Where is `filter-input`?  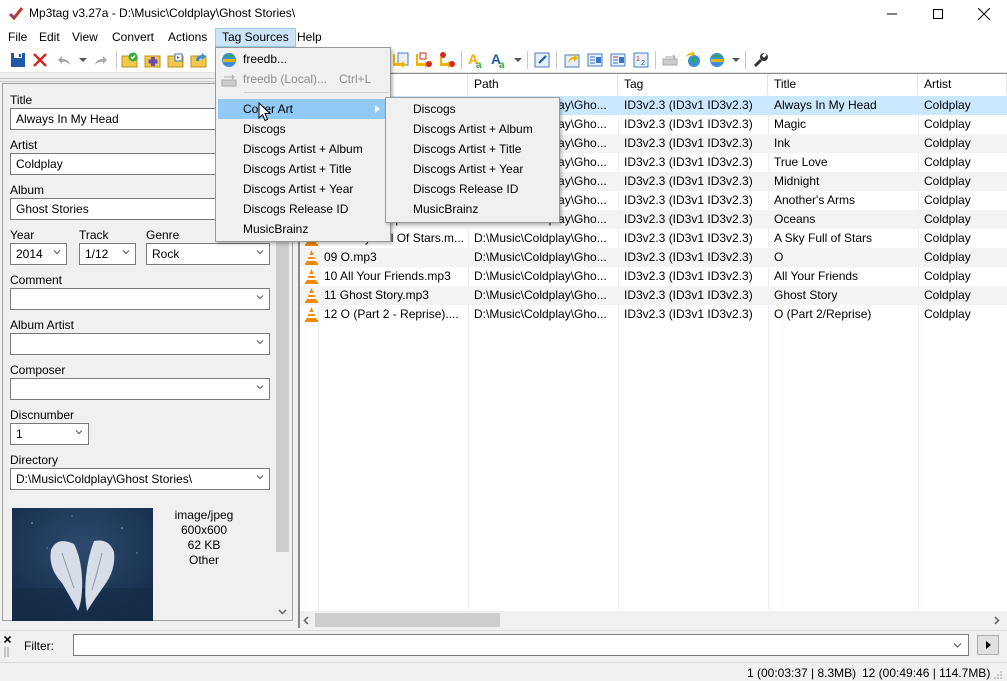
filter-input is located at coordinates (521, 645).